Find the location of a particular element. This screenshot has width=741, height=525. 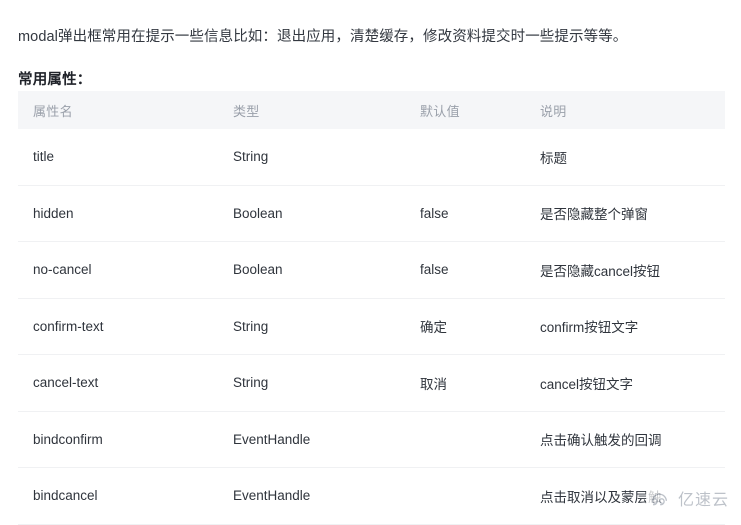

table-row: title String 标题 is located at coordinates (371, 157).